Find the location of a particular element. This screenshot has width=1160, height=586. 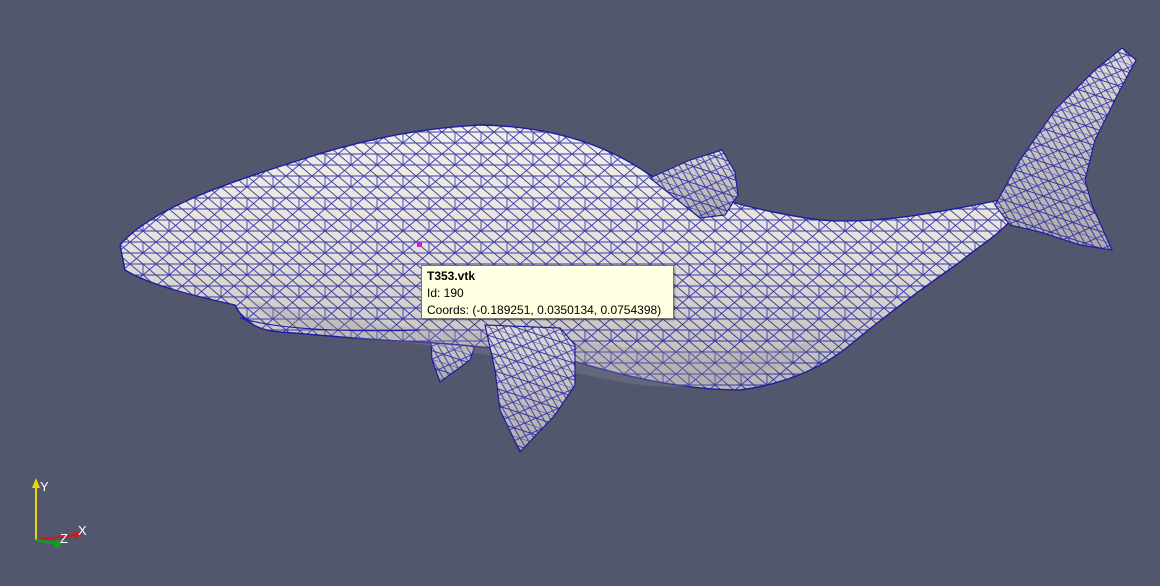

pectoral-fin is located at coordinates (530, 389).